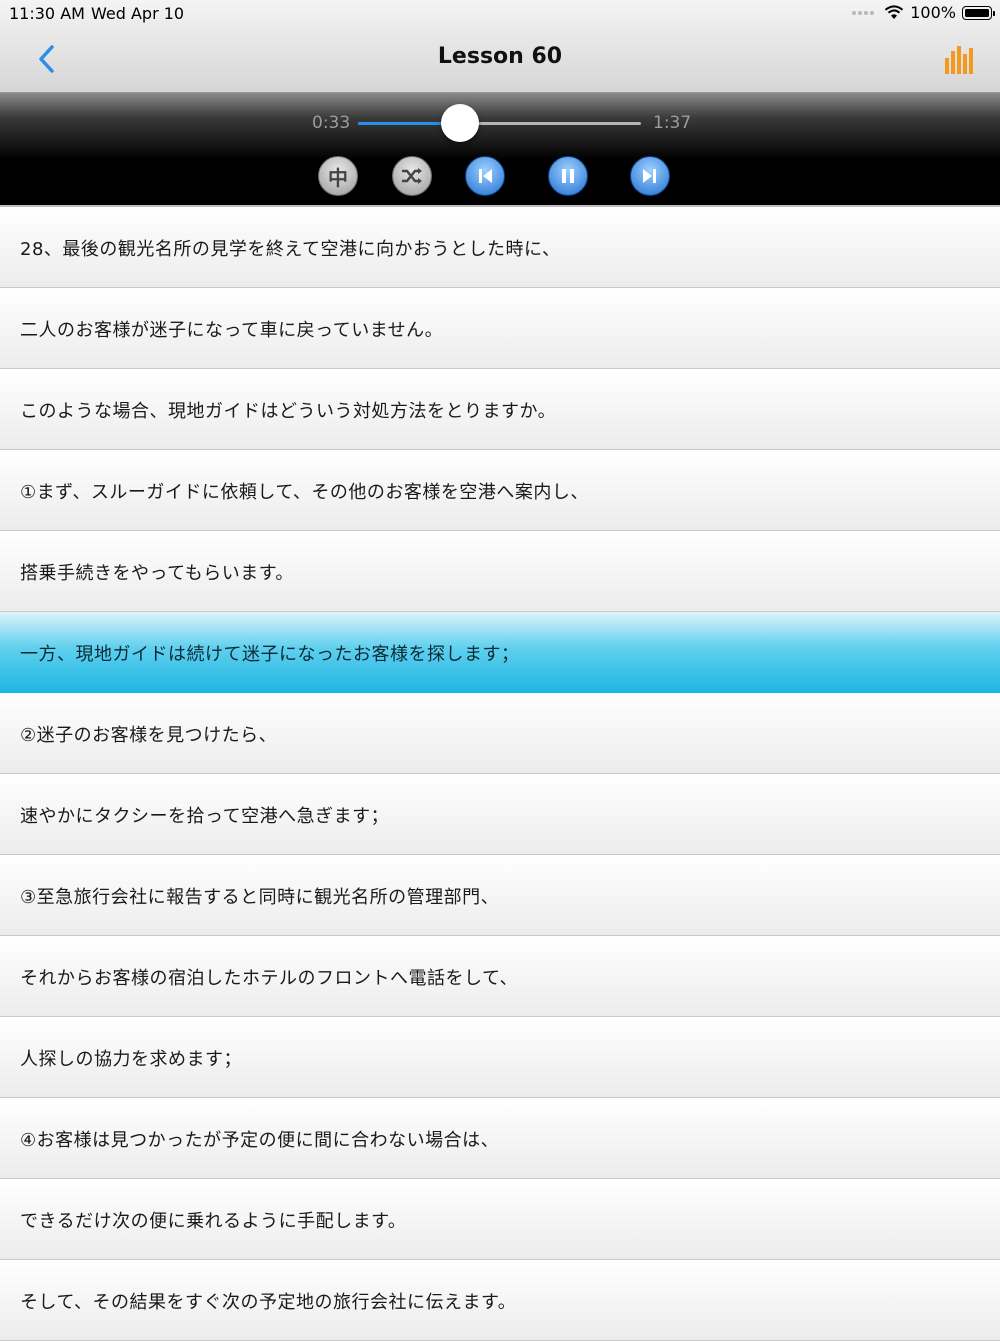  What do you see at coordinates (500, 150) in the screenshot?
I see `audio-player: 0:33 1:37 中` at bounding box center [500, 150].